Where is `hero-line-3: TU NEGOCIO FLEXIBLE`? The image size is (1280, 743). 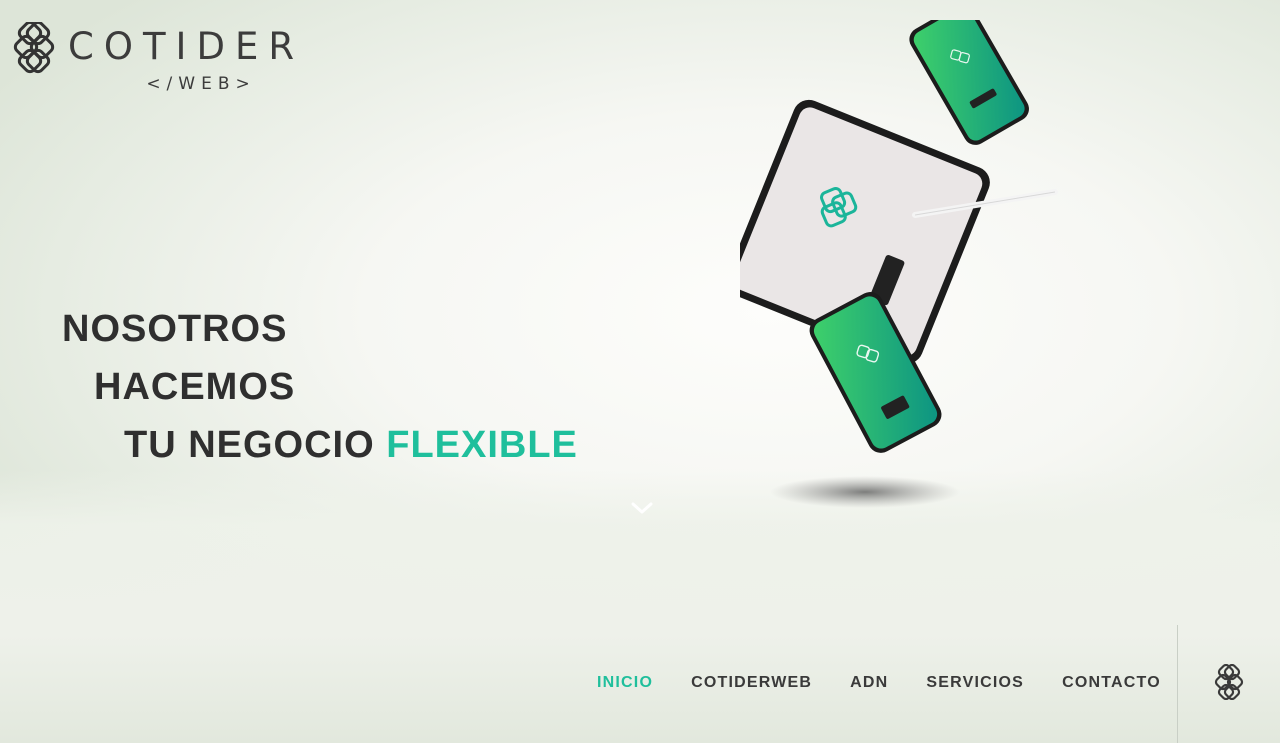
hero-line-3: TU NEGOCIO FLEXIBLE is located at coordinates (320, 445).